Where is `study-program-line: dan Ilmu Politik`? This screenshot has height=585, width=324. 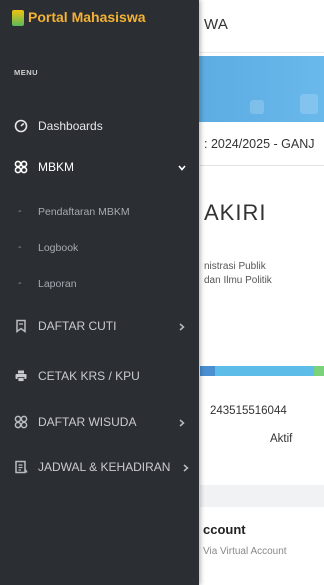 study-program-line: dan Ilmu Politik is located at coordinates (238, 280).